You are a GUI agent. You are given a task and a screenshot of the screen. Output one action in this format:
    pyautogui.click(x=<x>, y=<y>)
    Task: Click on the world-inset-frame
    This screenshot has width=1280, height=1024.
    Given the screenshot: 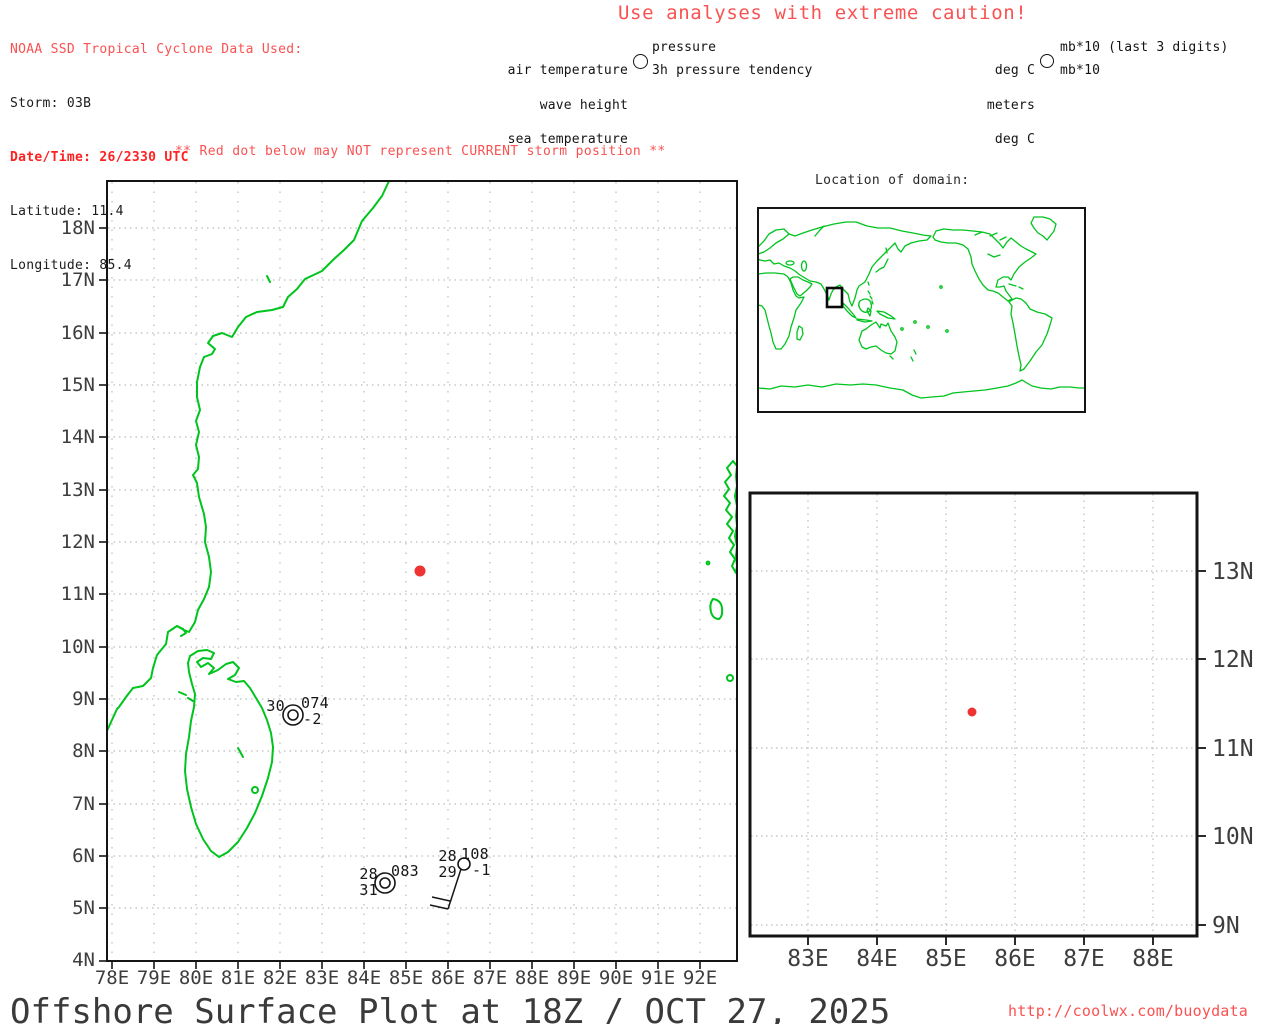 What is the action you would take?
    pyautogui.click(x=921, y=310)
    